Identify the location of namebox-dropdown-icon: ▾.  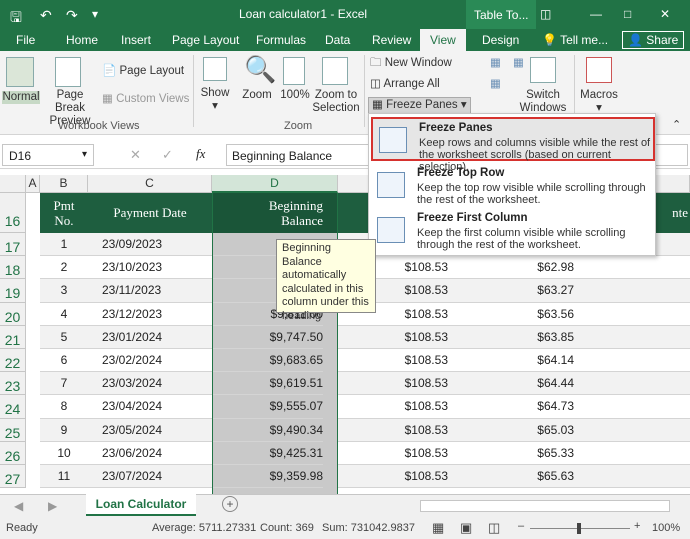
(84, 154).